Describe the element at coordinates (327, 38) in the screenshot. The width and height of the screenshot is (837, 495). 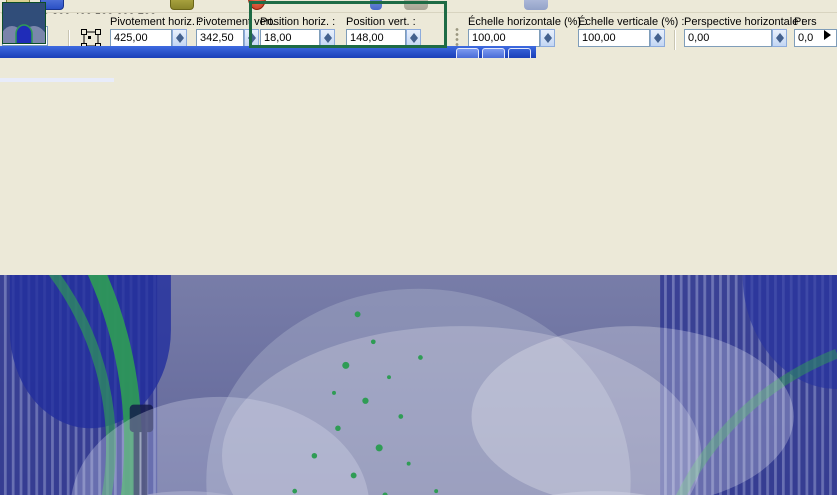
I see `position-h-spinner` at that location.